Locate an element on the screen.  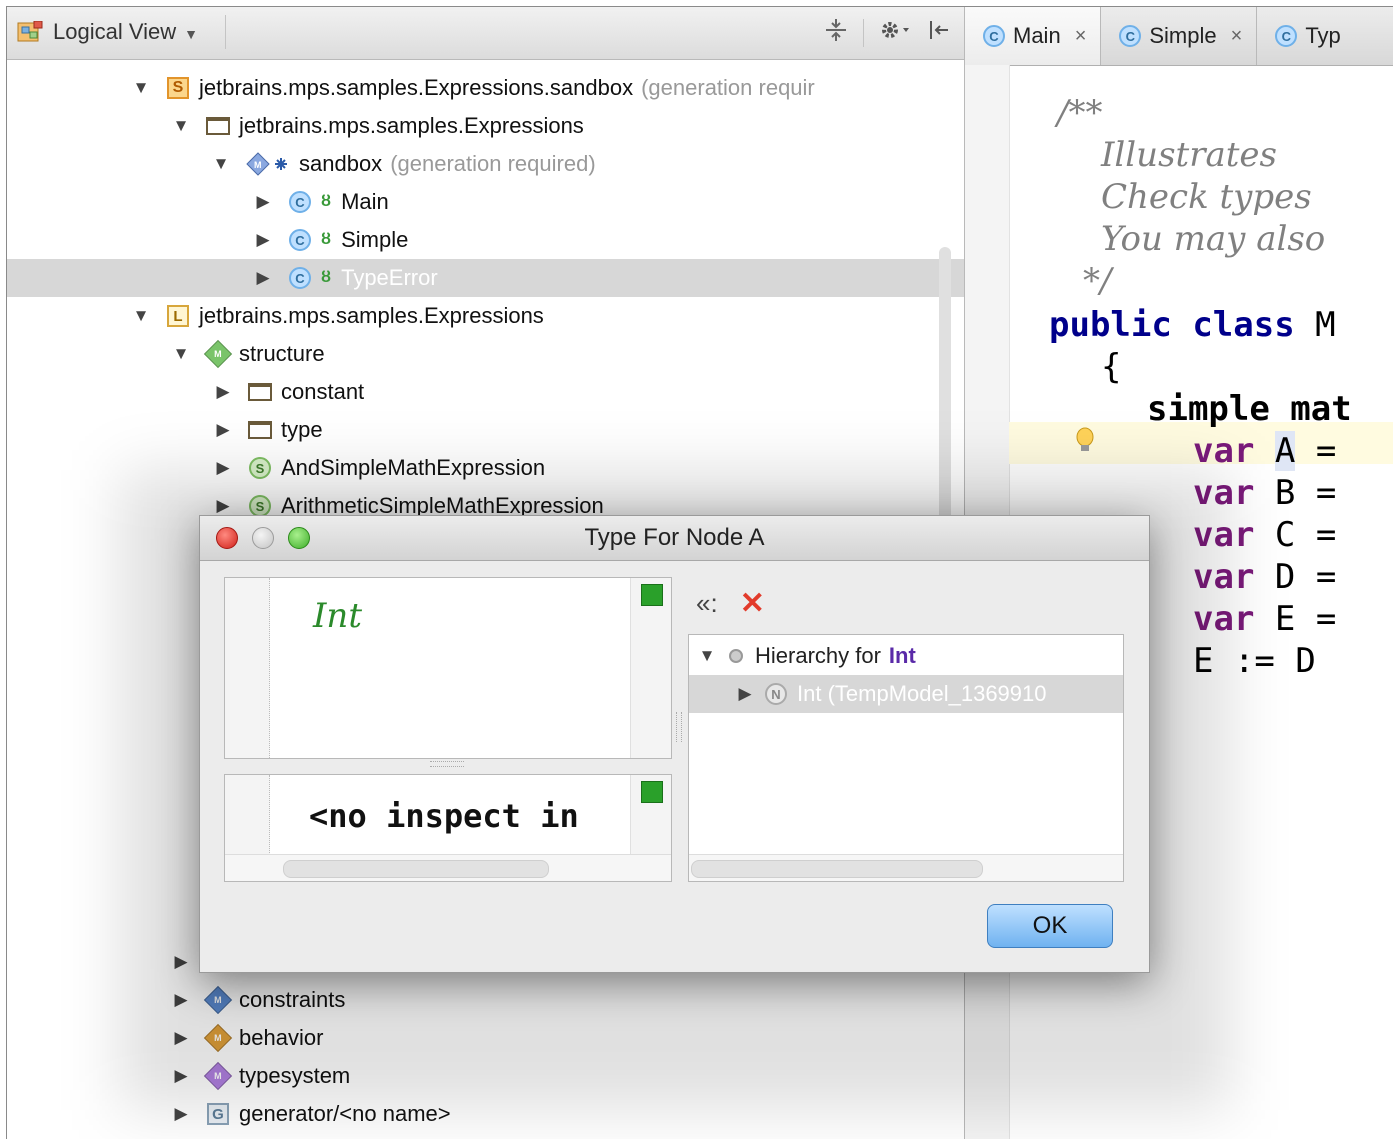
comment-line: You may also is located at coordinates (1213, 239).